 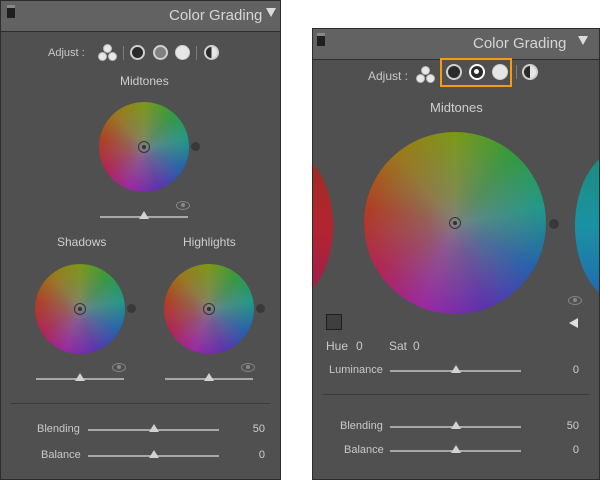 I want to click on midtones-luminance-thumb, so click(x=144, y=215).